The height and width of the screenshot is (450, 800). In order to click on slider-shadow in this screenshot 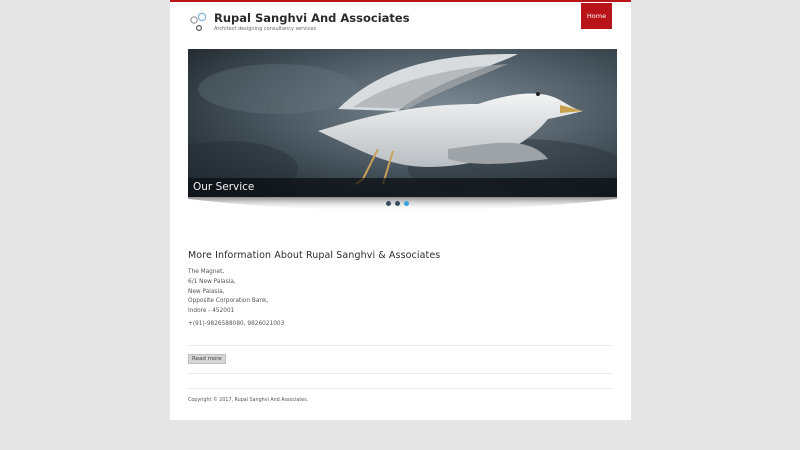, I will do `click(402, 204)`.